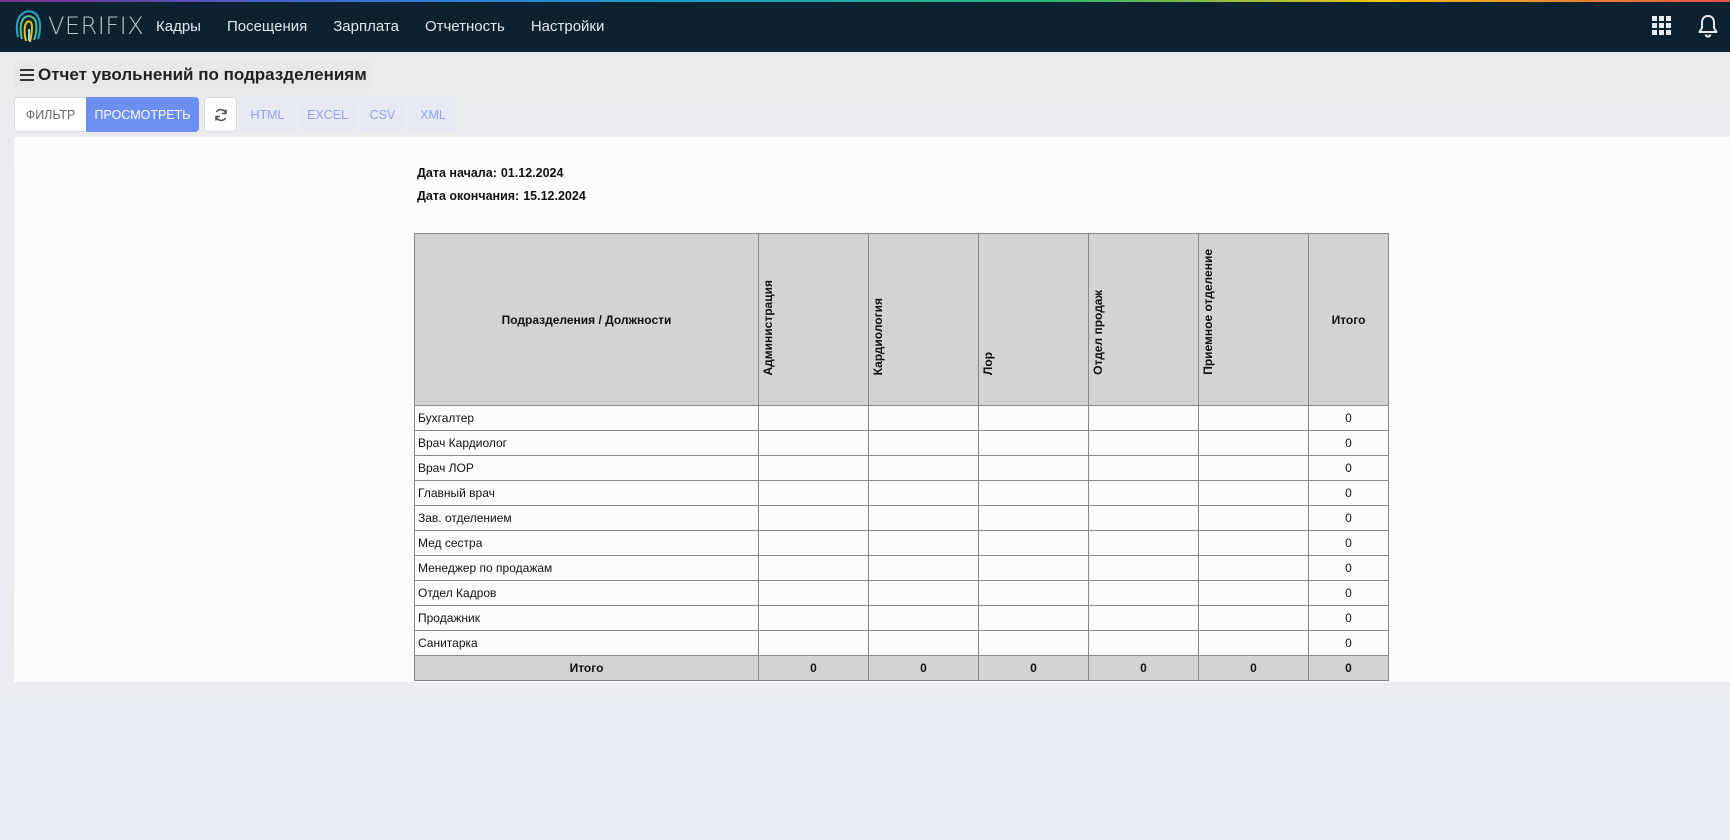 The height and width of the screenshot is (840, 1730). Describe the element at coordinates (554, 196) in the screenshot. I see `end-date-value: 15.12.2024` at that location.